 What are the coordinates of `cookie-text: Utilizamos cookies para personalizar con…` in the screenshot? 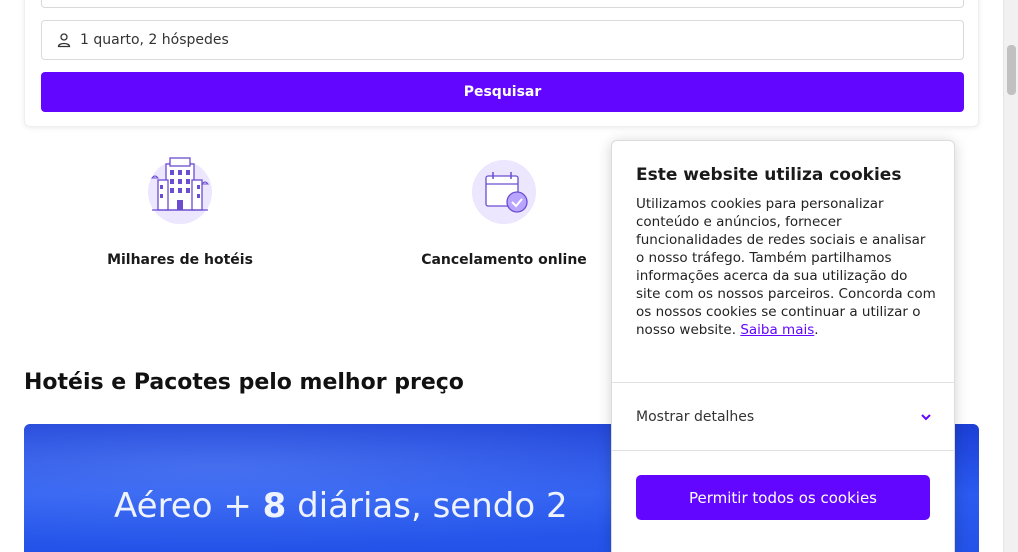 It's located at (786, 267).